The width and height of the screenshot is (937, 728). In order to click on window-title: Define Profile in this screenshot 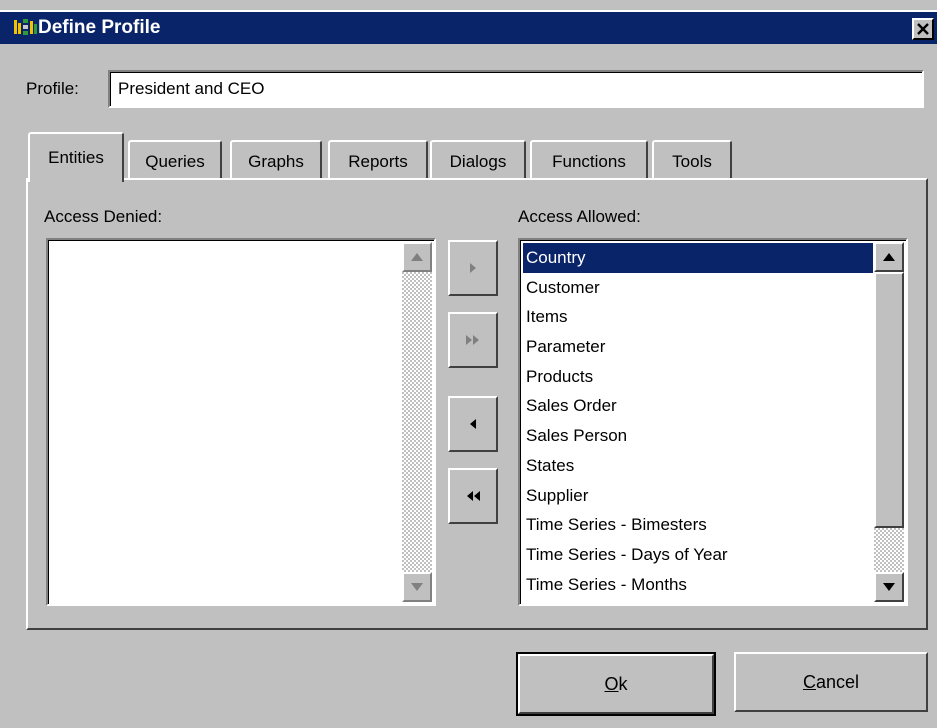, I will do `click(99, 27)`.